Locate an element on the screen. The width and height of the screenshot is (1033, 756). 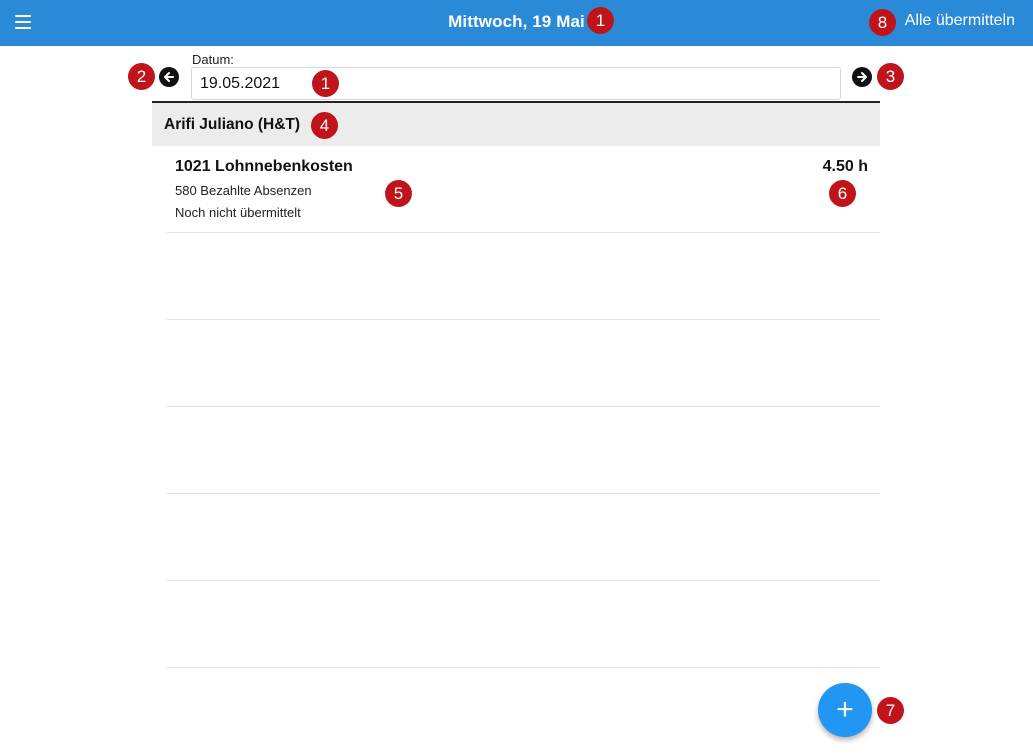
annotation-badge-hours: 6 is located at coordinates (842, 193).